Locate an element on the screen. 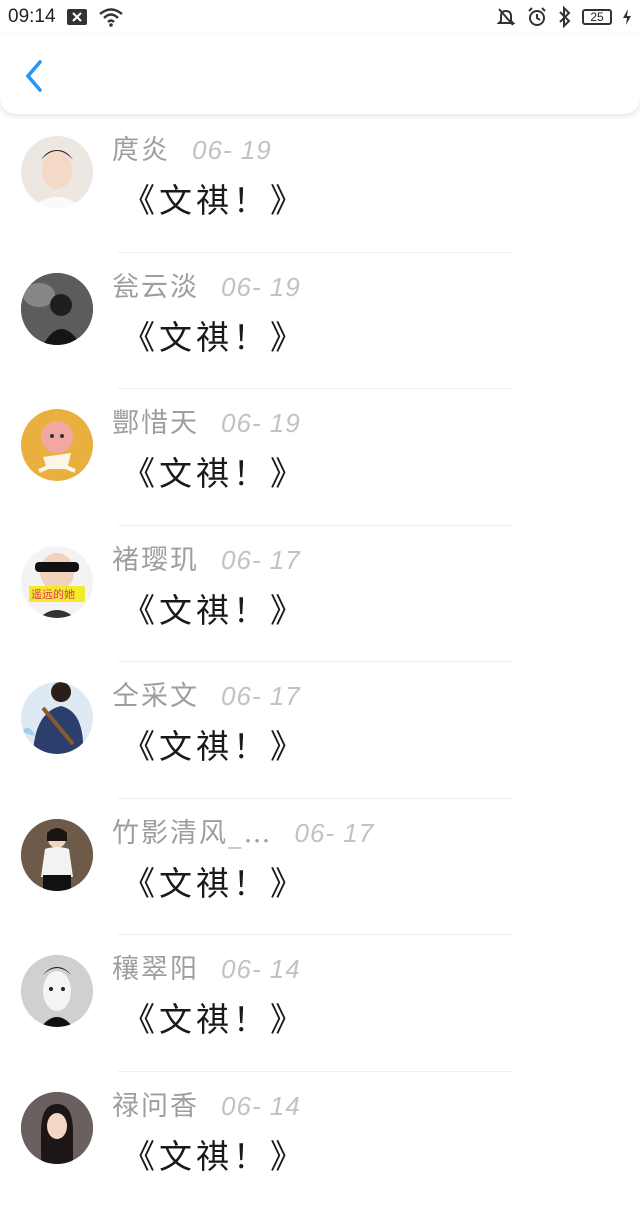 Image resolution: width=640 pixels, height=1208 pixels. contact-name: 褚璎玑 is located at coordinates (155, 557).